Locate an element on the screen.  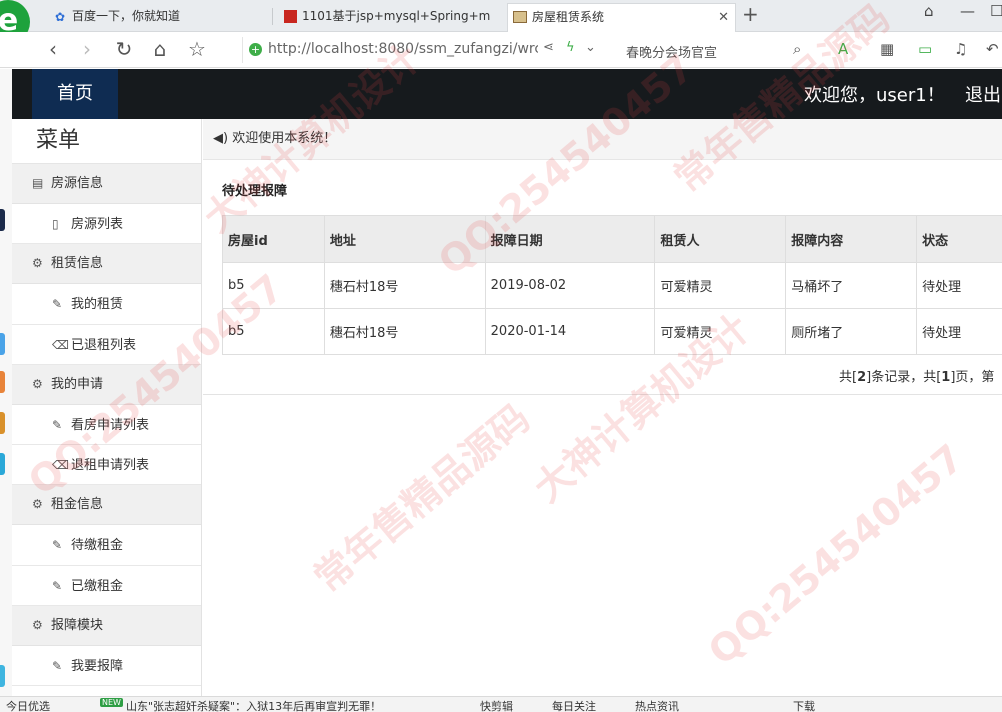
red-square-icon is located at coordinates (290, 17).